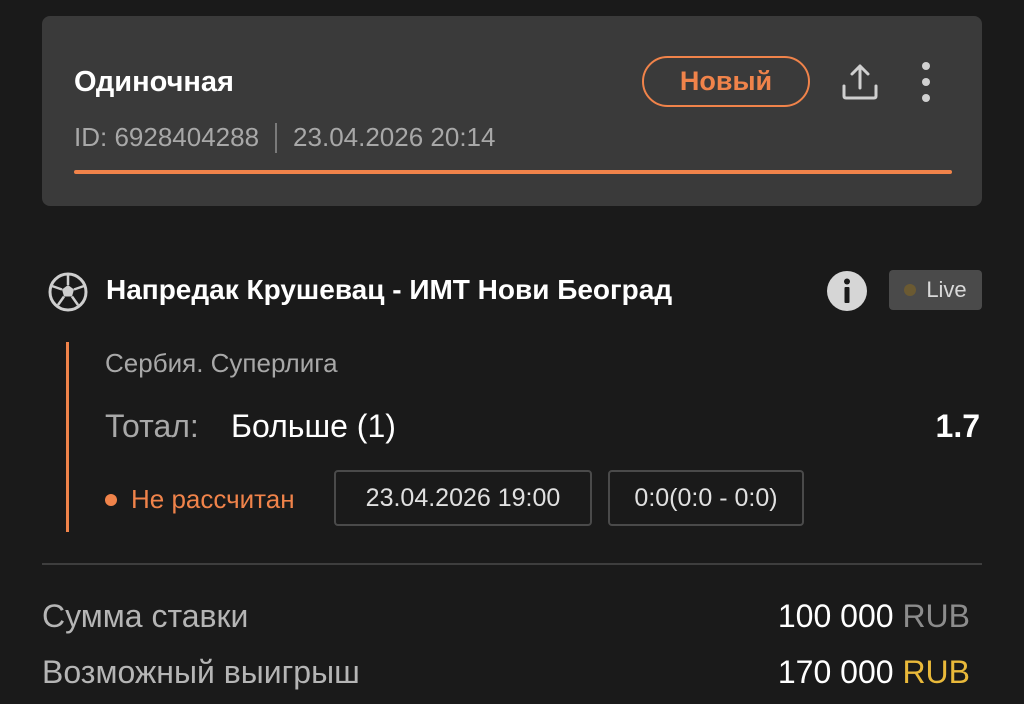 The height and width of the screenshot is (704, 1024). Describe the element at coordinates (154, 82) in the screenshot. I see `bet-type-title: Одиночная` at that location.